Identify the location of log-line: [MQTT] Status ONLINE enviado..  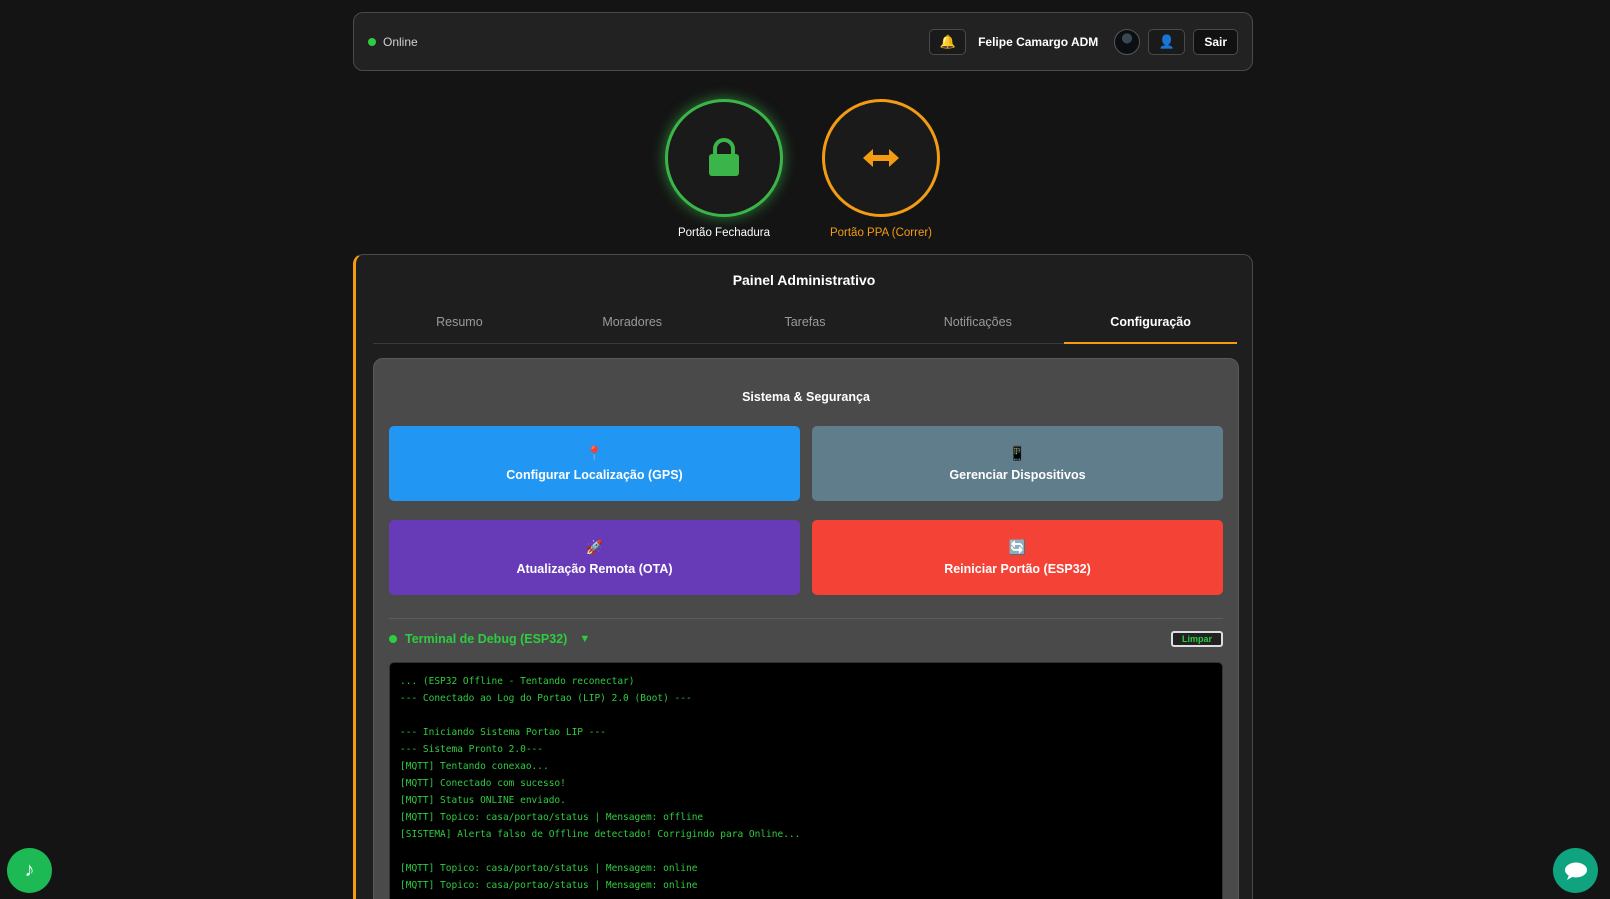
(483, 800).